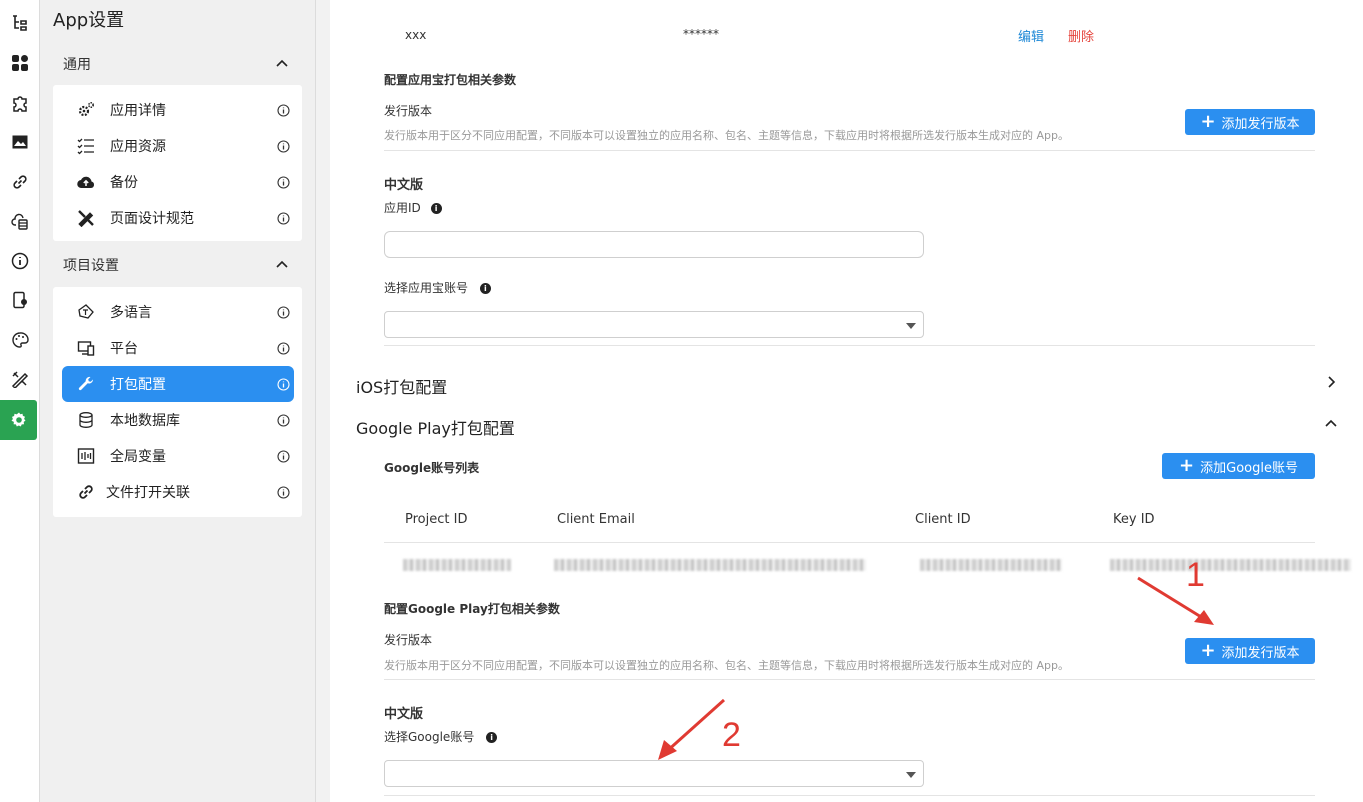  What do you see at coordinates (1331, 382) in the screenshot?
I see `chevron-right-icon` at bounding box center [1331, 382].